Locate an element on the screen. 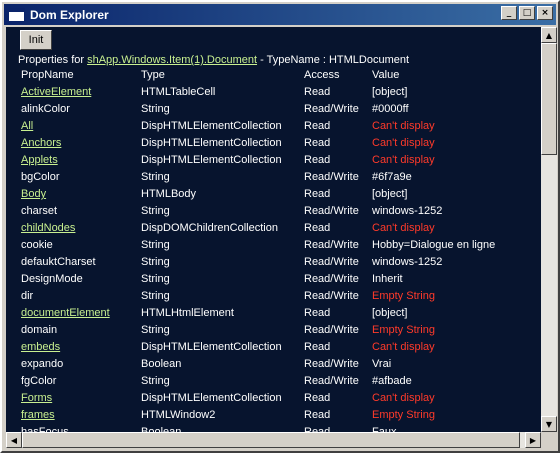  property-row: Body HTMLBody Read [object] is located at coordinates (273, 196).